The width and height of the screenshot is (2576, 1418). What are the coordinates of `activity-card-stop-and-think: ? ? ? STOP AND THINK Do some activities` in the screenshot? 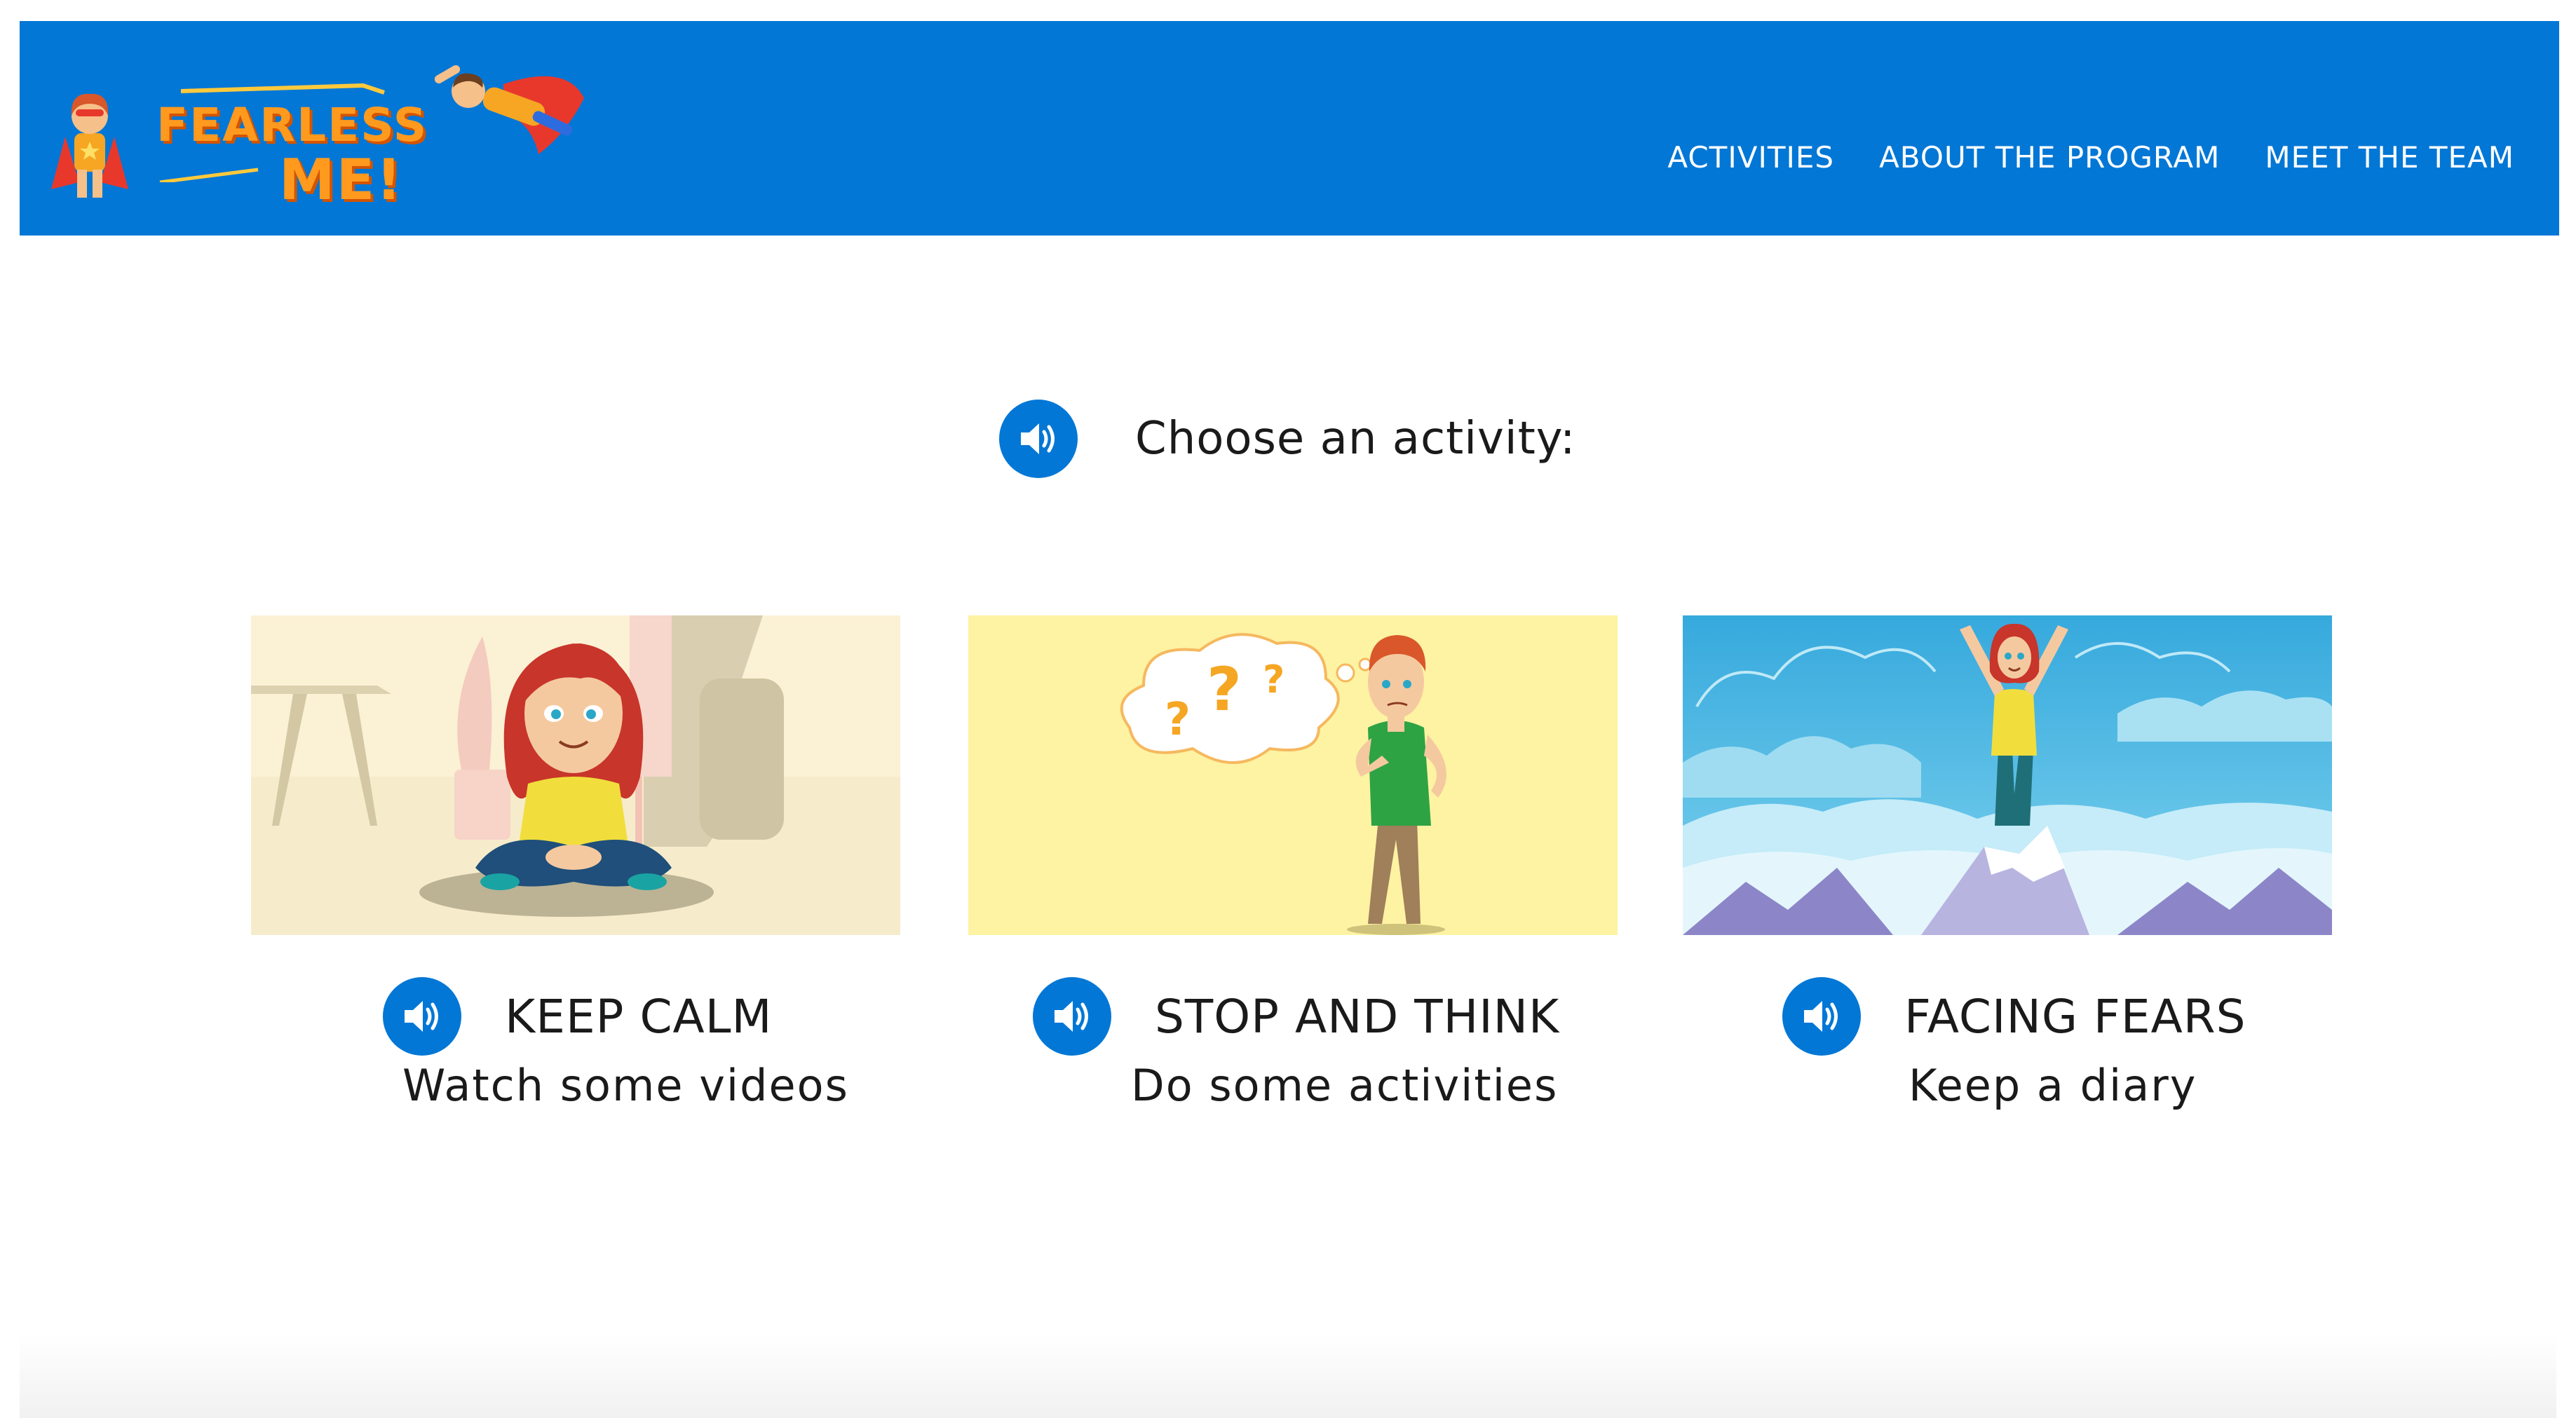 It's located at (1293, 863).